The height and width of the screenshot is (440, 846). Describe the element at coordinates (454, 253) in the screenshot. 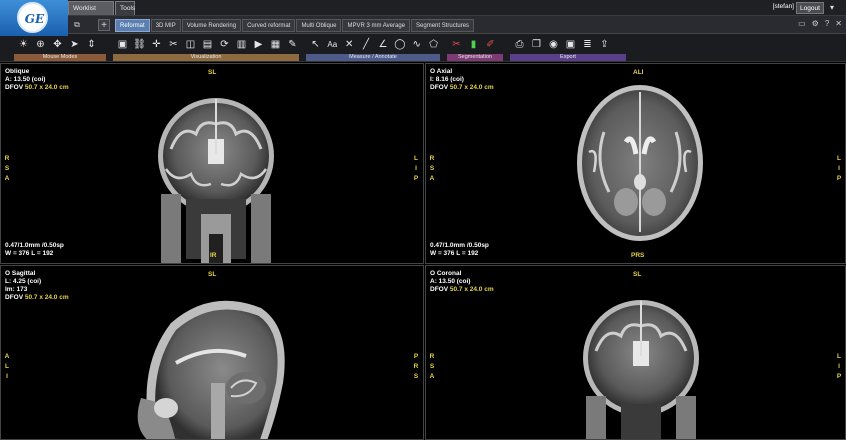

I see `window-level: W = 376 L = 192` at that location.